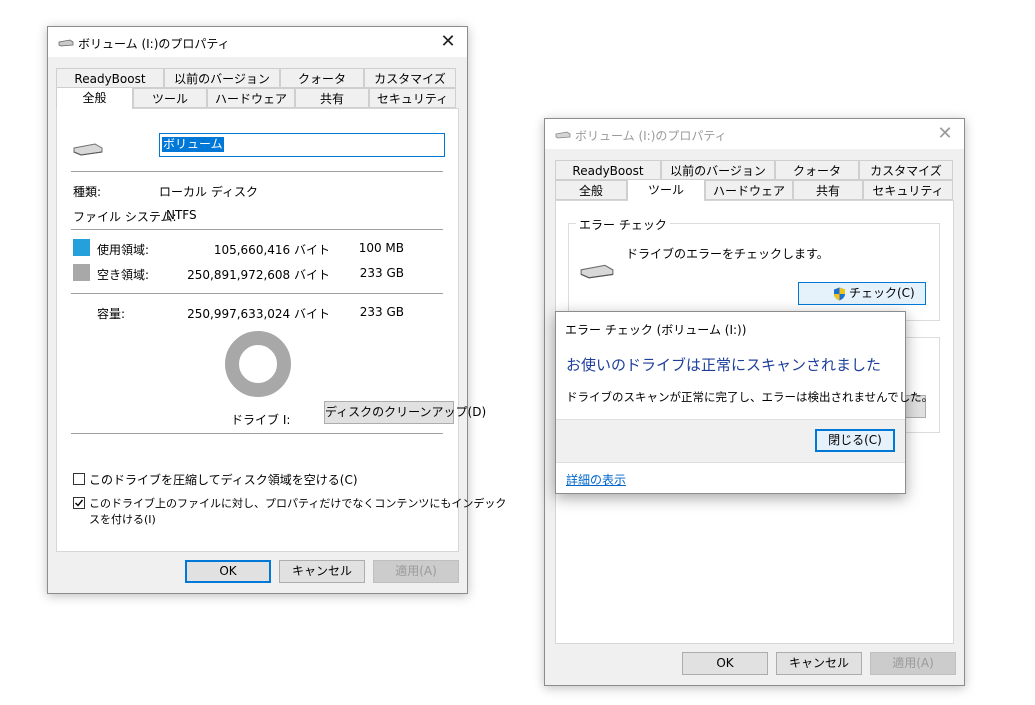 This screenshot has height=705, width=1035. Describe the element at coordinates (596, 479) in the screenshot. I see `details-link: 詳細の表示` at that location.